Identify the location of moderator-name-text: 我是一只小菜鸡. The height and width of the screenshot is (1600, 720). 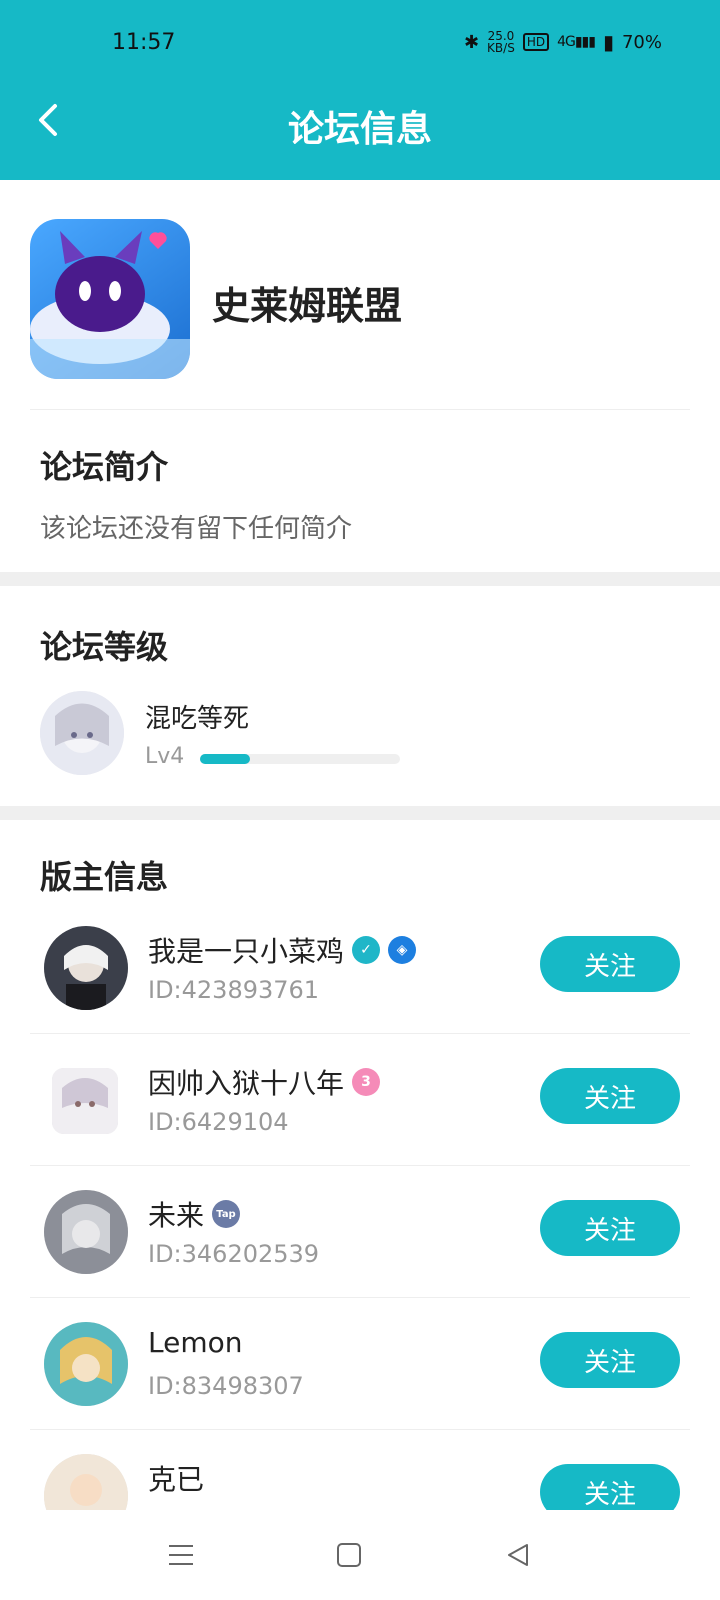
(246, 951).